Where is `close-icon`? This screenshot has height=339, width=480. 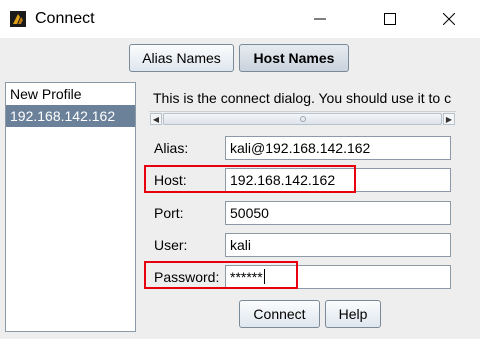 close-icon is located at coordinates (449, 19).